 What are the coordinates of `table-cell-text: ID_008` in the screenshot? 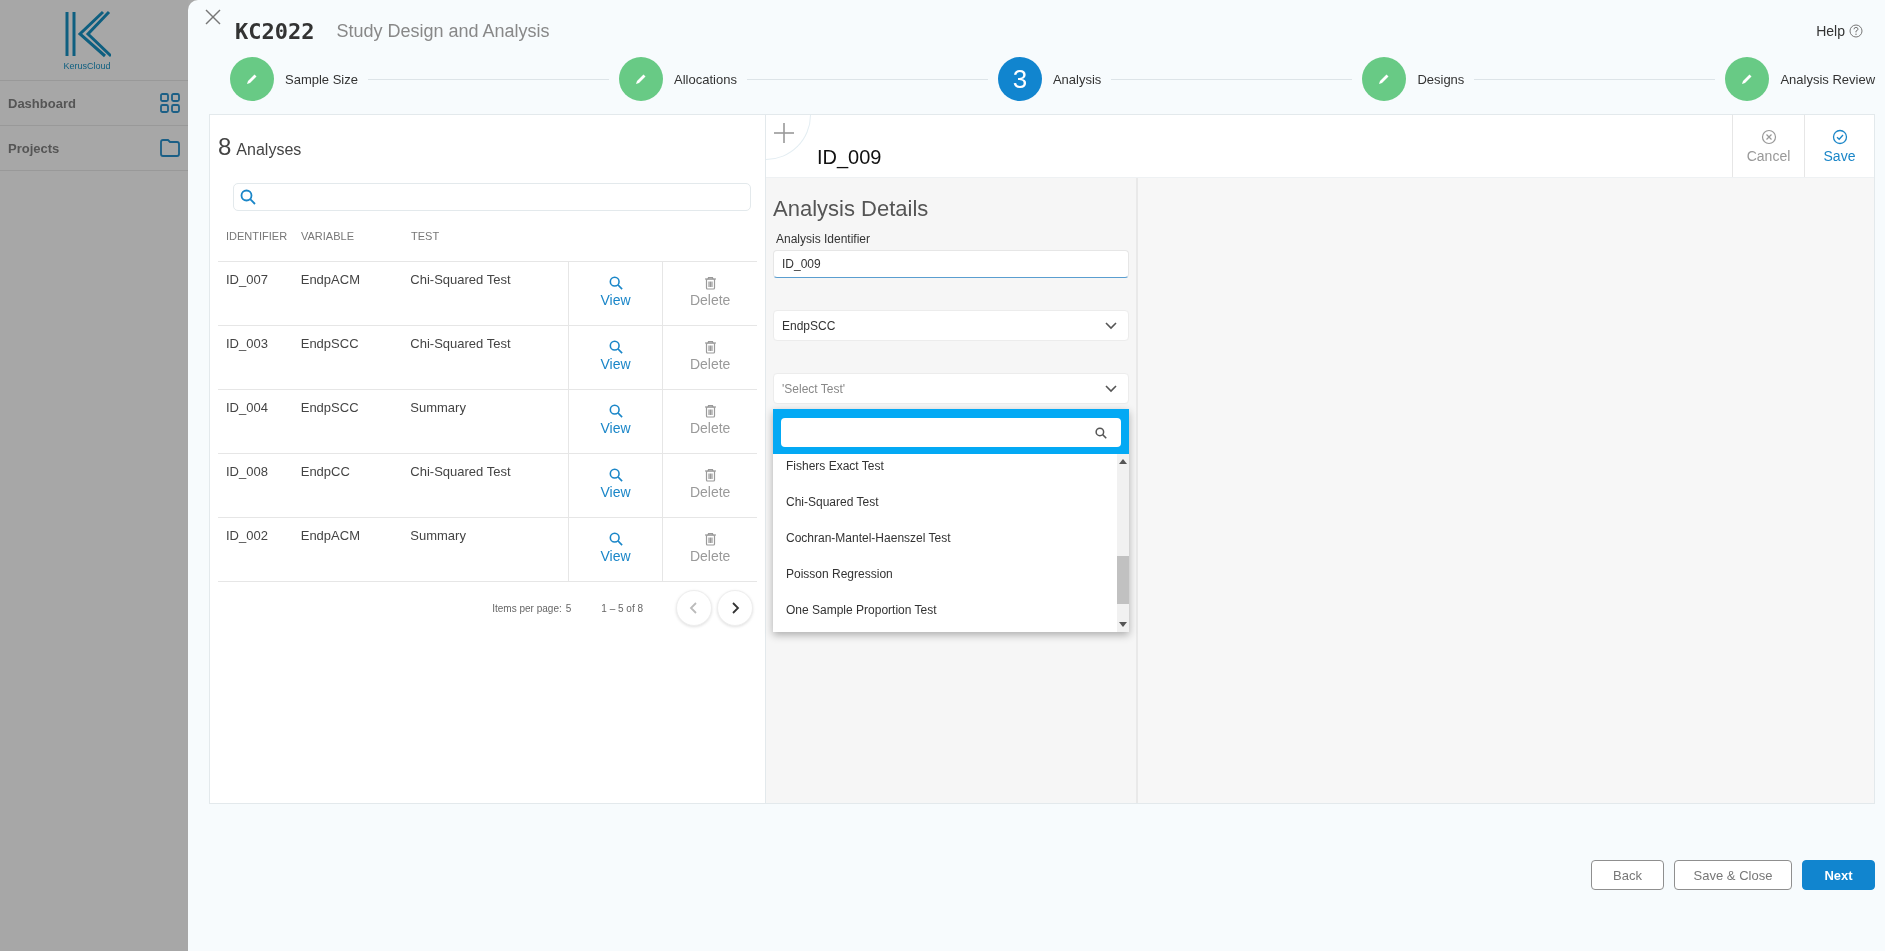 It's located at (247, 472).